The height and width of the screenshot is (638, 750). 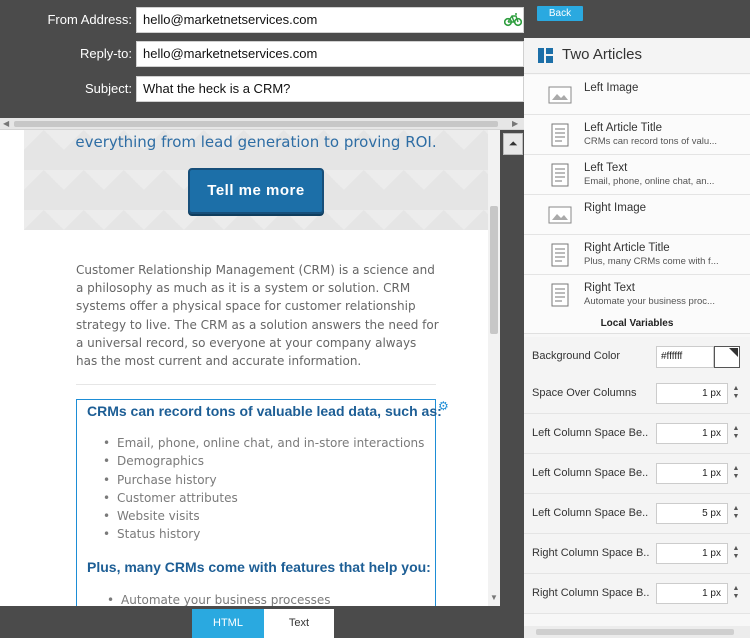 What do you see at coordinates (515, 123) in the screenshot?
I see `scroll-right-icon: ▶` at bounding box center [515, 123].